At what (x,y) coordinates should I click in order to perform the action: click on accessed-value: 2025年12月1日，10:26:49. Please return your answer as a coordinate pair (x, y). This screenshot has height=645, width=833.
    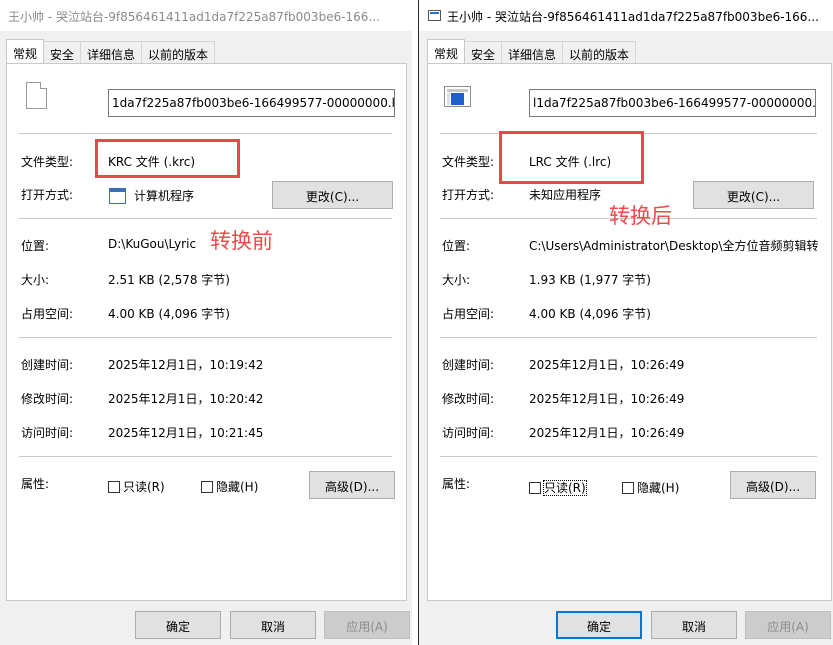
    Looking at the image, I should click on (607, 433).